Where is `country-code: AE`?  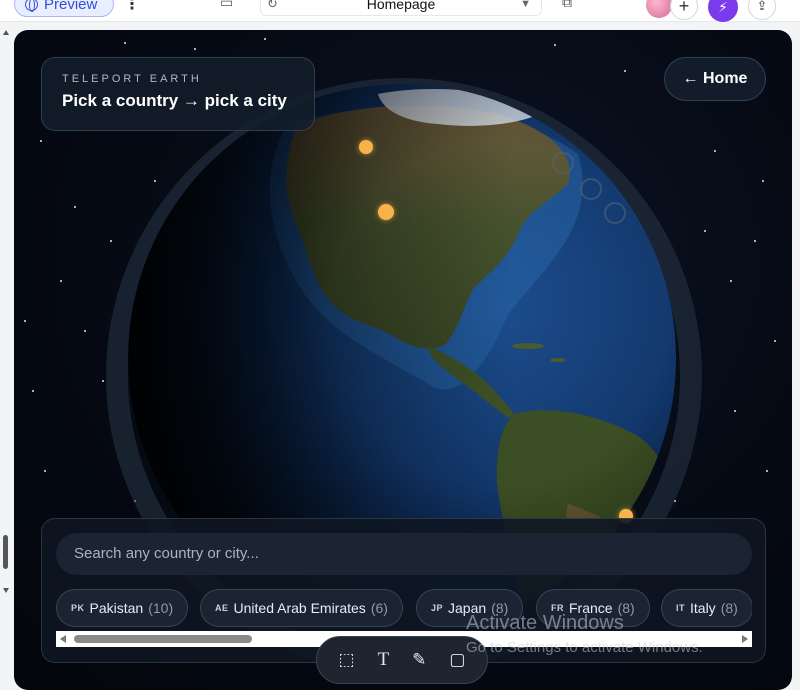
country-code: AE is located at coordinates (222, 608).